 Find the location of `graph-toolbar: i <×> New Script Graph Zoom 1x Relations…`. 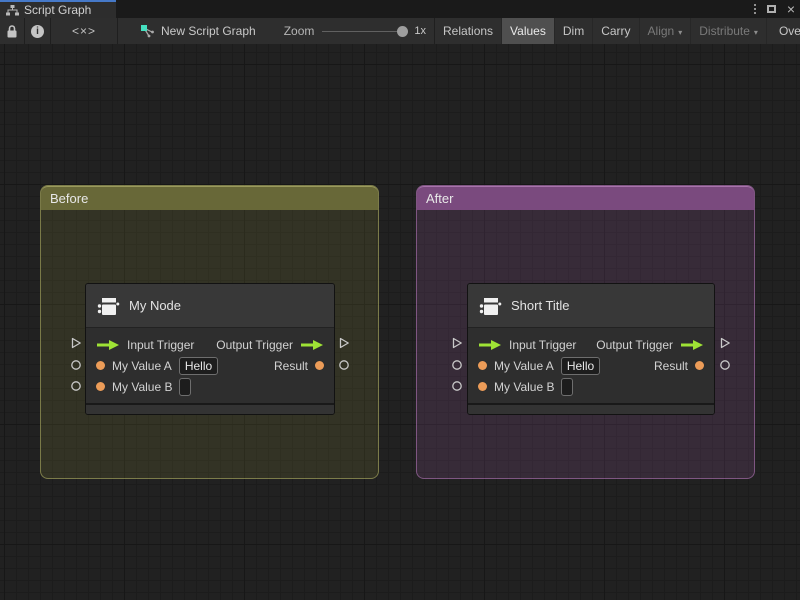

graph-toolbar: i <×> New Script Graph Zoom 1x Relations… is located at coordinates (400, 31).